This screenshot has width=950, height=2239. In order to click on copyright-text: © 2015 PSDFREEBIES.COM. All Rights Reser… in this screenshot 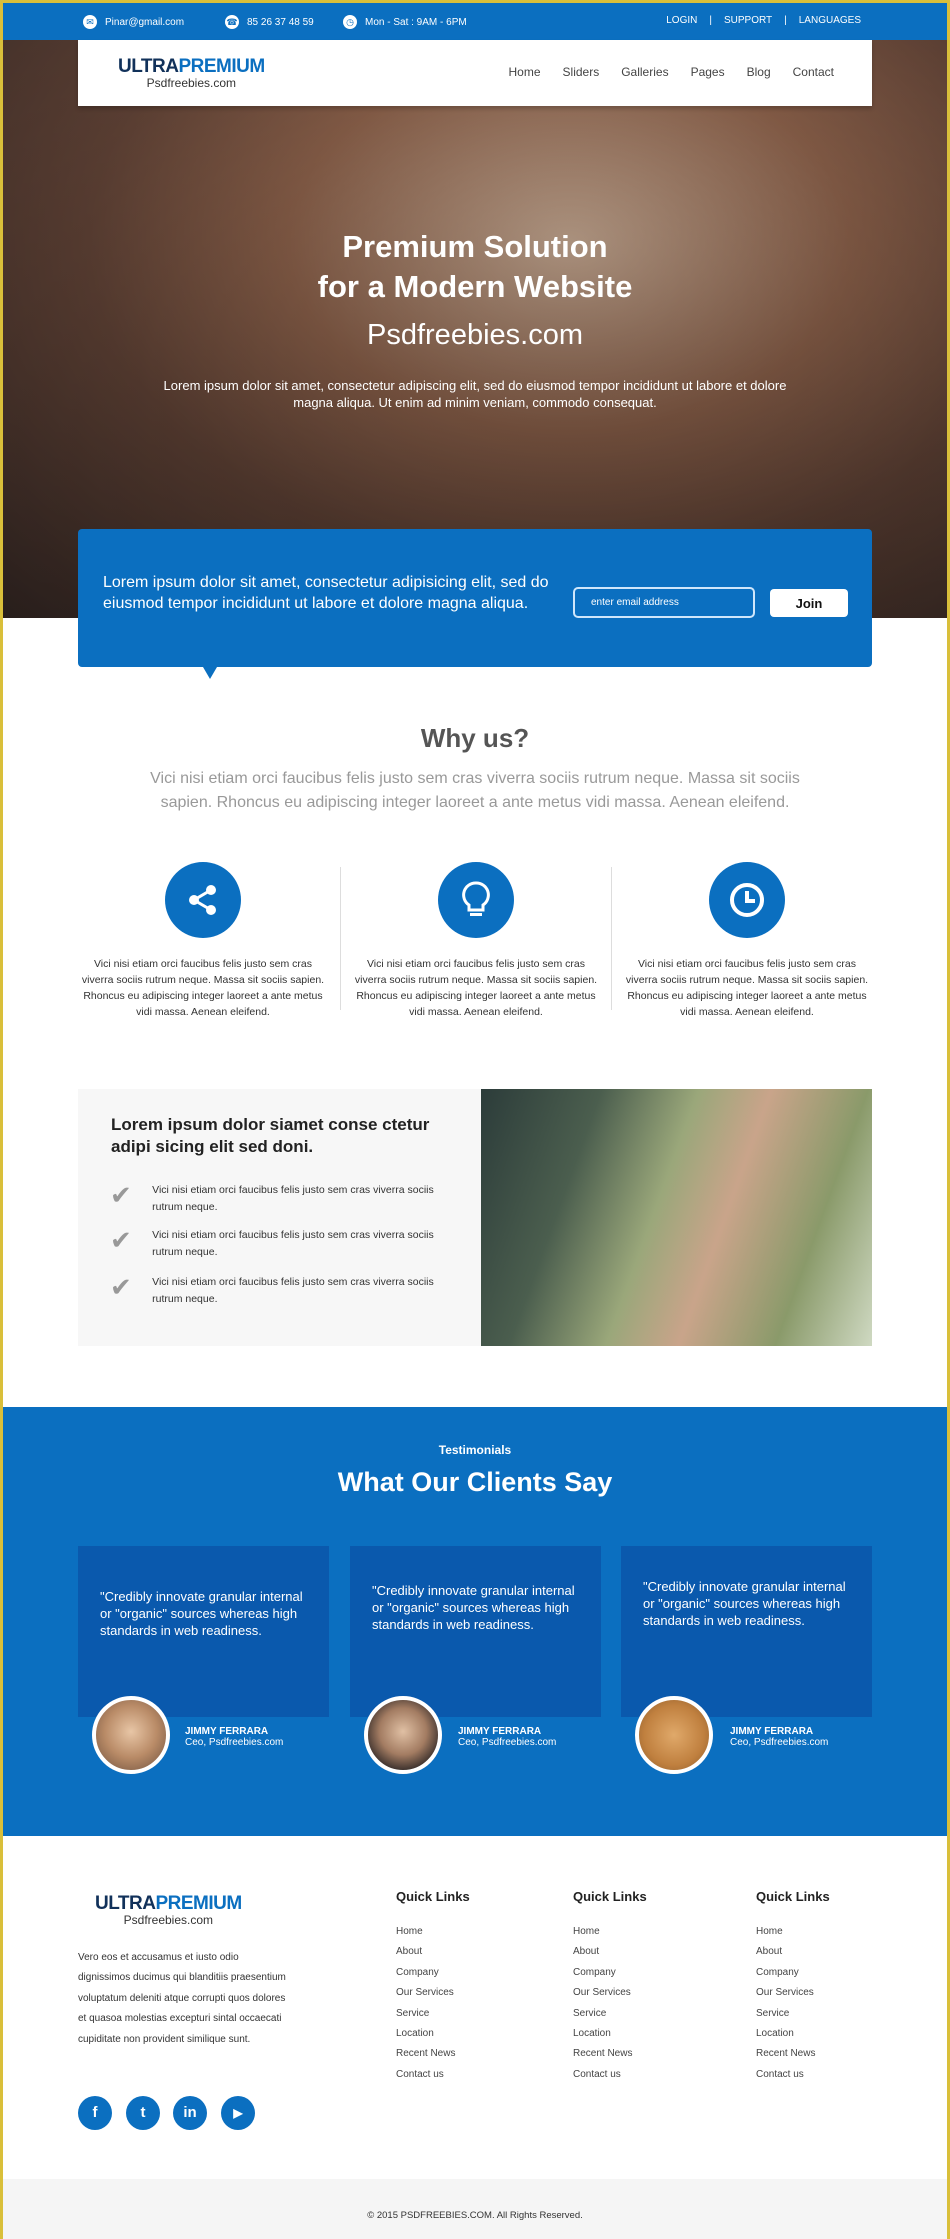, I will do `click(475, 2215)`.